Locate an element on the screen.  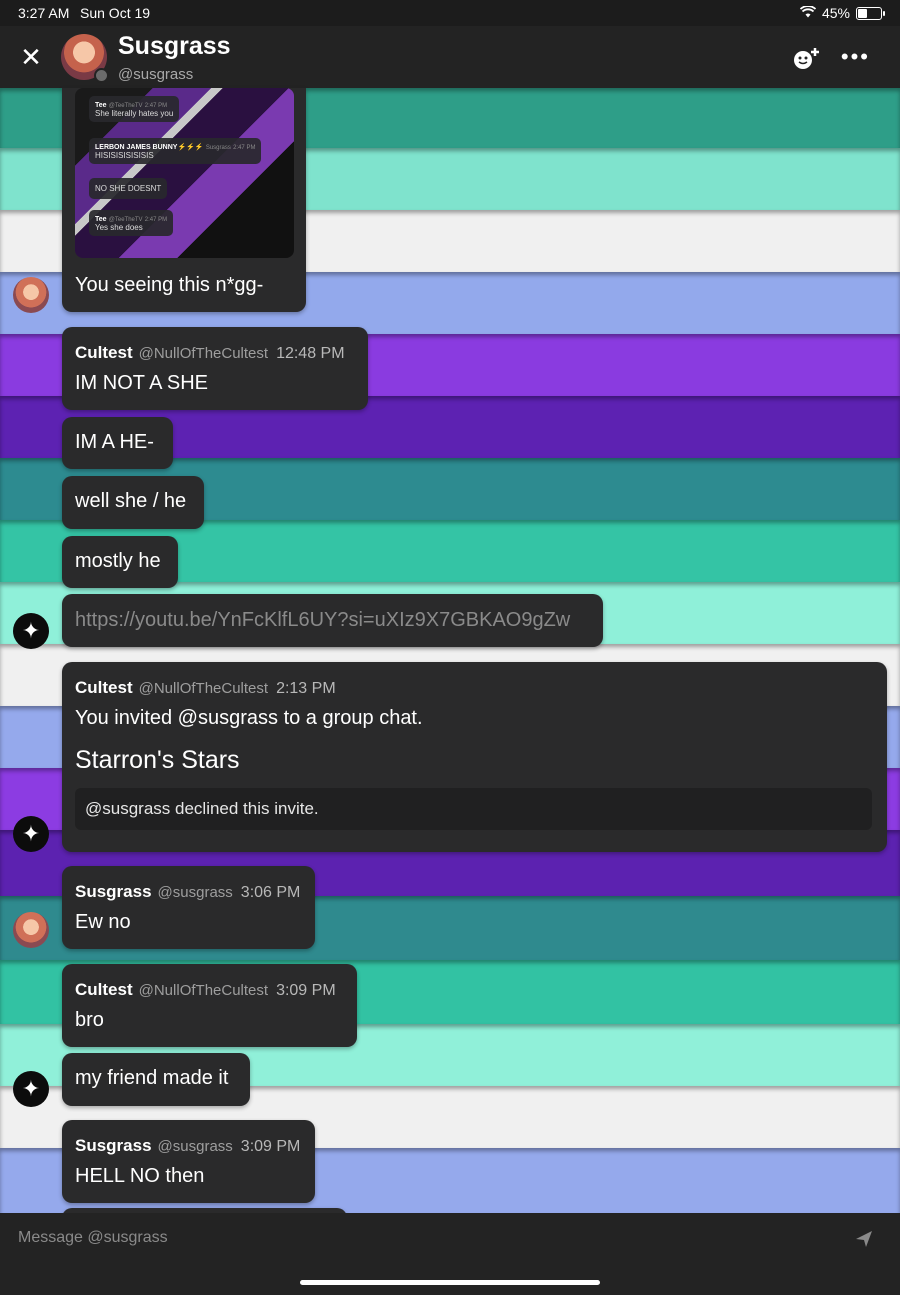
message-text: mostly he is located at coordinates (118, 561).